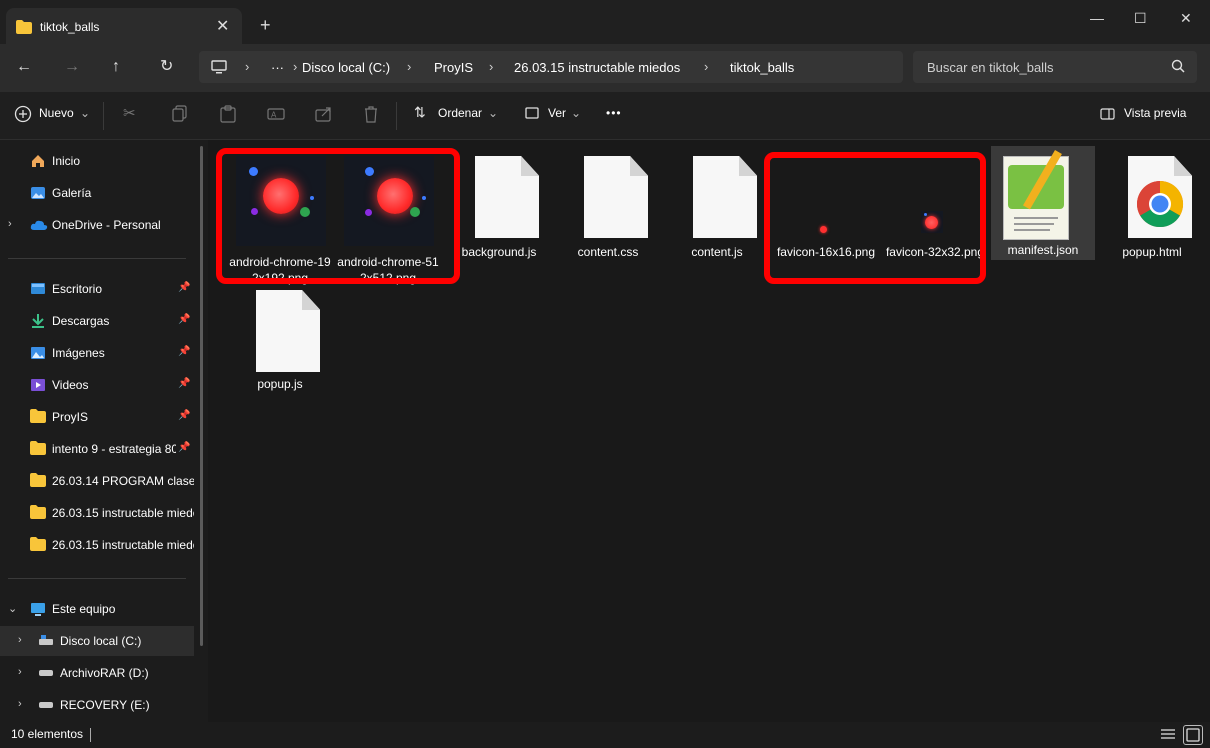 Image resolution: width=1210 pixels, height=748 pixels. Describe the element at coordinates (717, 252) in the screenshot. I see `file-name: content.js` at that location.